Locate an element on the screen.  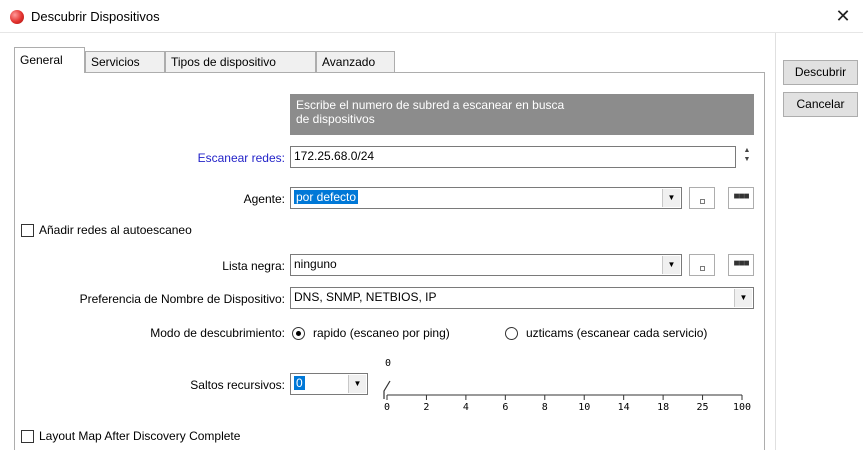
close-icon: ✕ is located at coordinates (843, 16).